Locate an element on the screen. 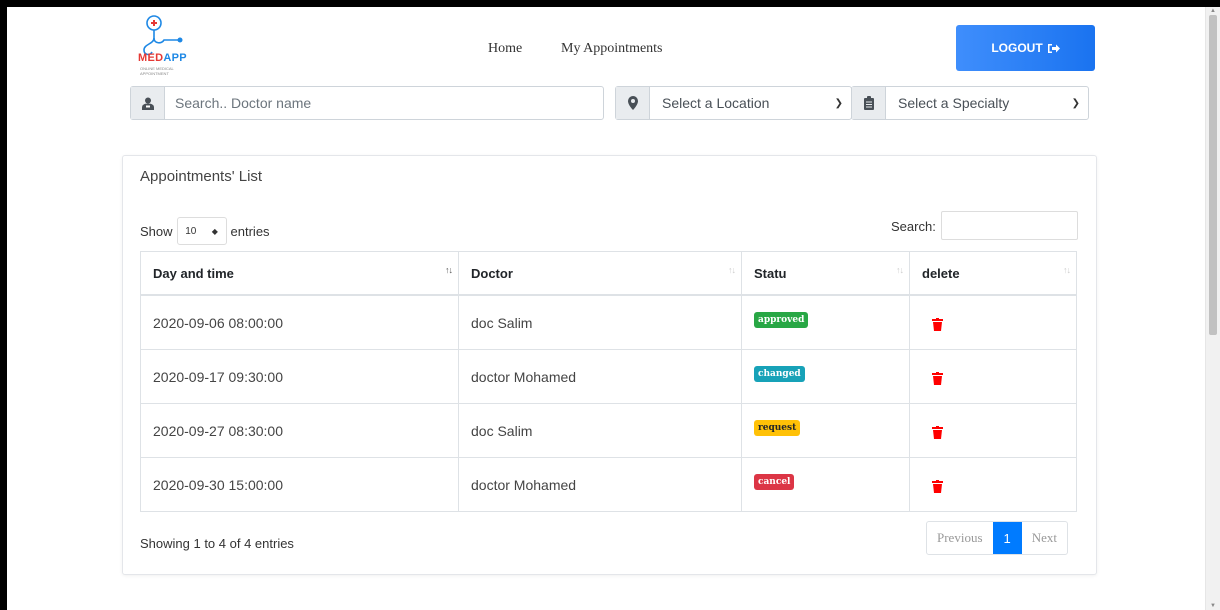 The width and height of the screenshot is (1220, 610). doctor-user-icon is located at coordinates (148, 103).